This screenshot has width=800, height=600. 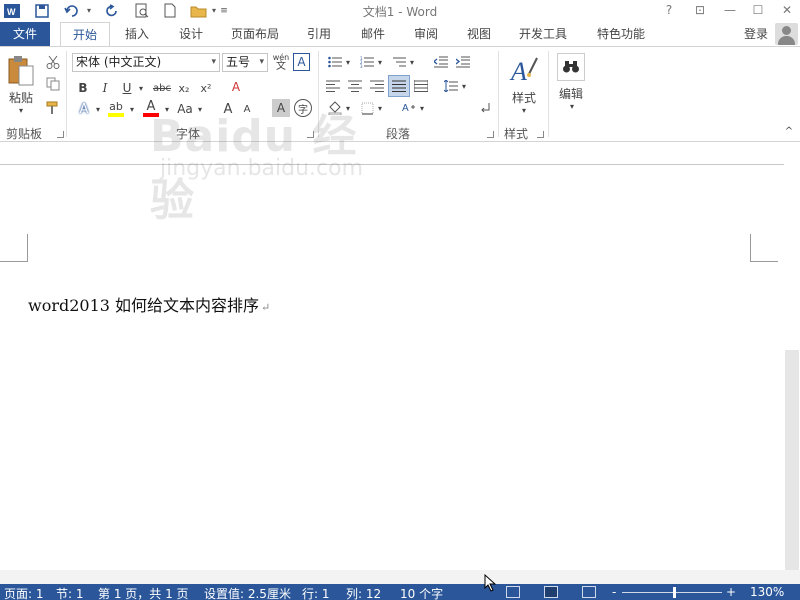 What do you see at coordinates (142, 10) in the screenshot?
I see `print-preview-icon` at bounding box center [142, 10].